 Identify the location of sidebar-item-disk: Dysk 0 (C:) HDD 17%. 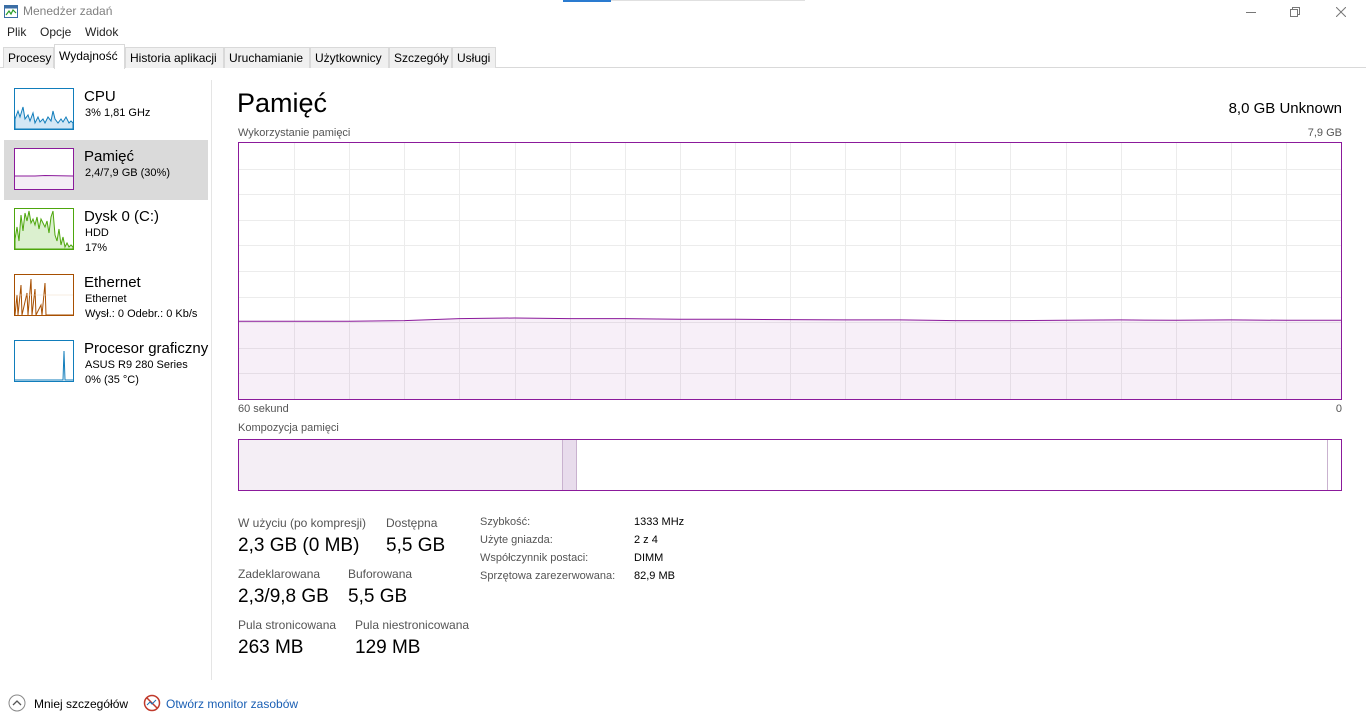
(106, 230).